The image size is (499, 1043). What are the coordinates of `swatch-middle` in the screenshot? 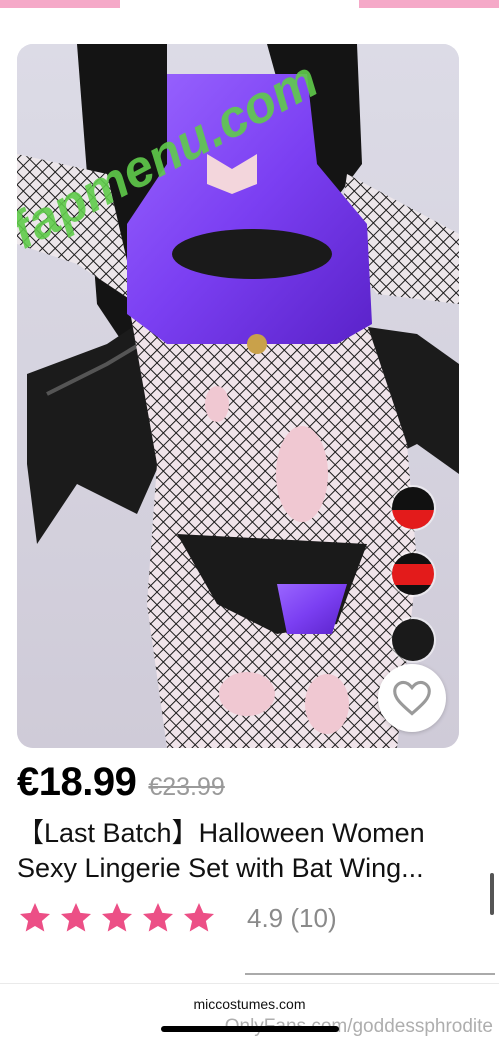 It's located at (413, 574).